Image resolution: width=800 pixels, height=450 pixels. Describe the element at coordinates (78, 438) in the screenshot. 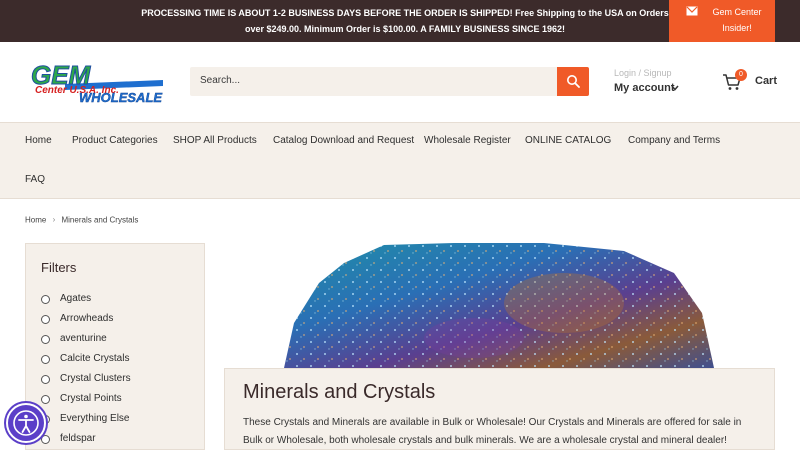

I see `filter-label: feldspar` at that location.